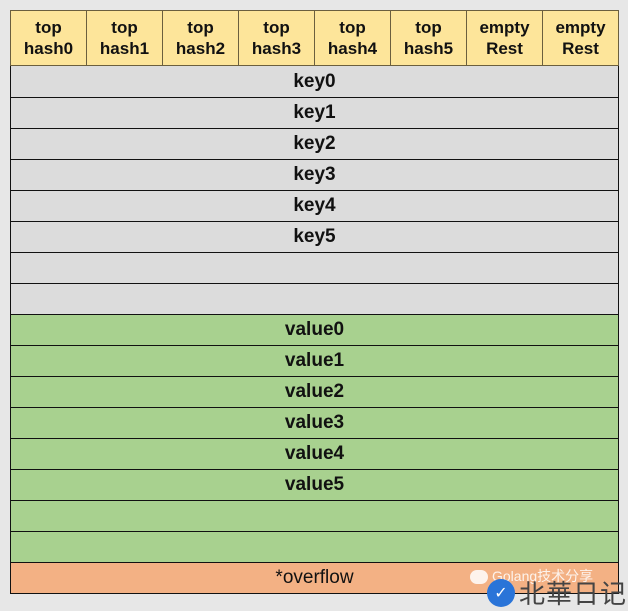  I want to click on empty-rest-cell-6: empty Rest, so click(505, 38).